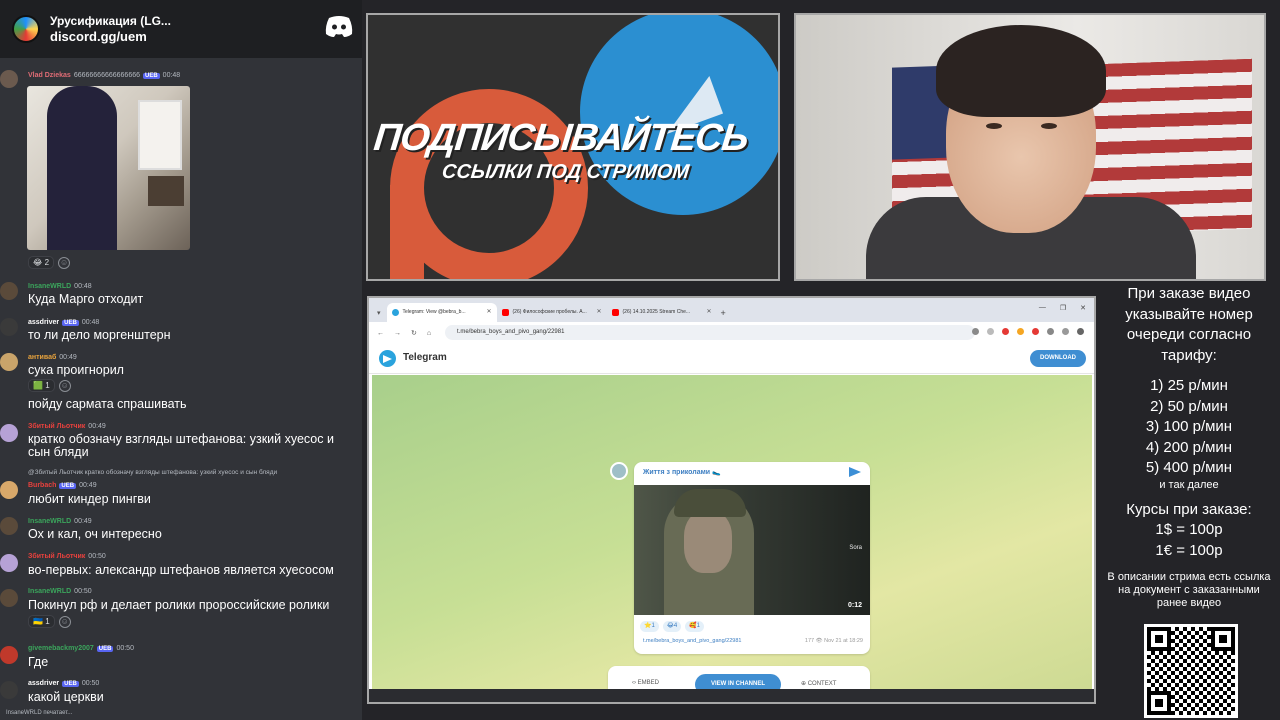 The image size is (1280, 720). I want to click on zoom-icon, so click(975, 331).